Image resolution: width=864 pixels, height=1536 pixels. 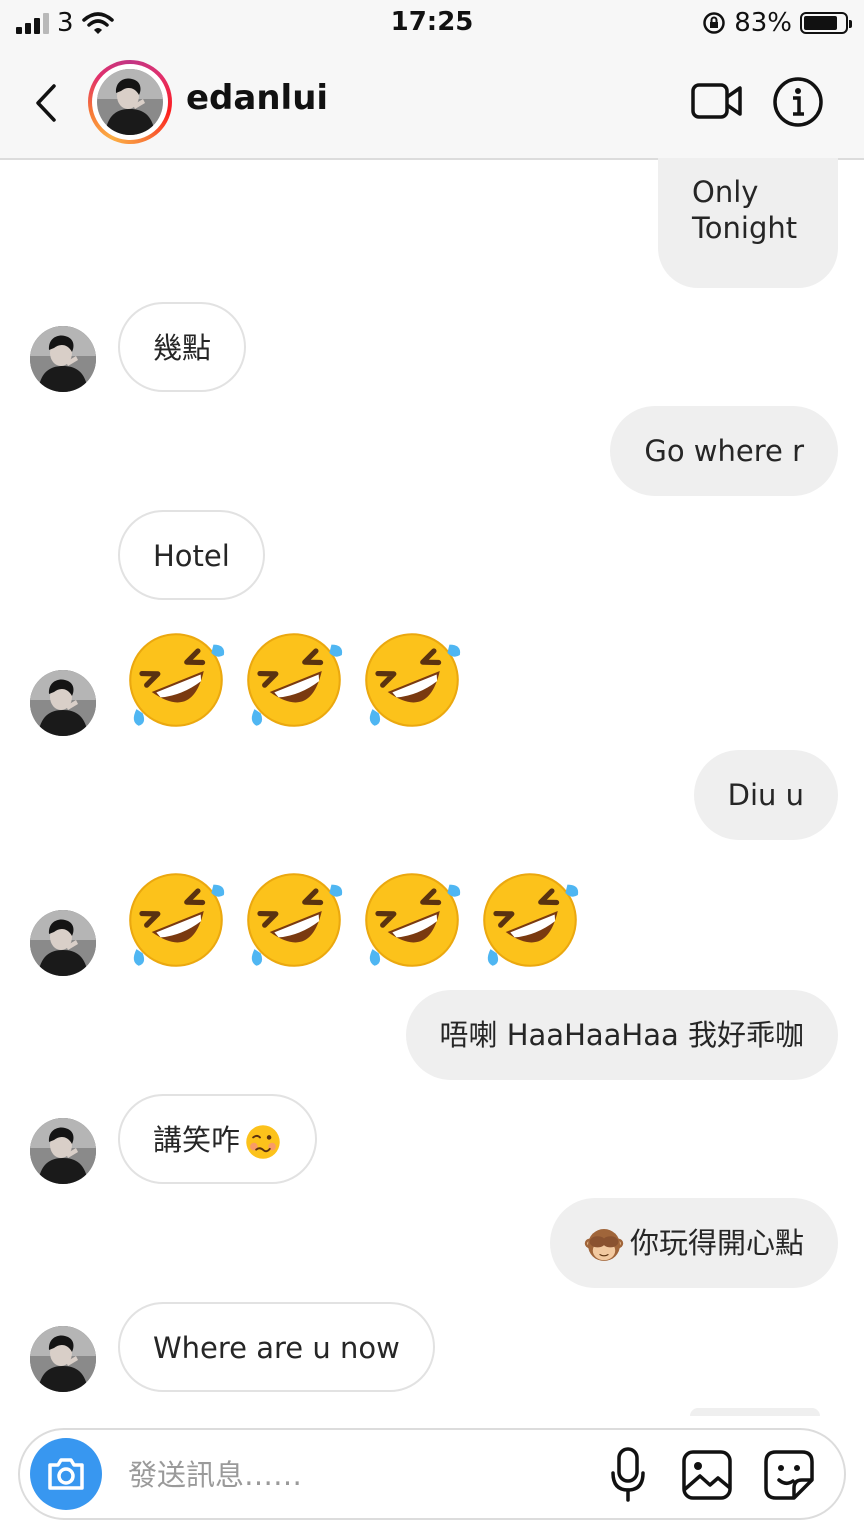 What do you see at coordinates (197, 1140) in the screenshot?
I see `message-text: 講笑咋` at bounding box center [197, 1140].